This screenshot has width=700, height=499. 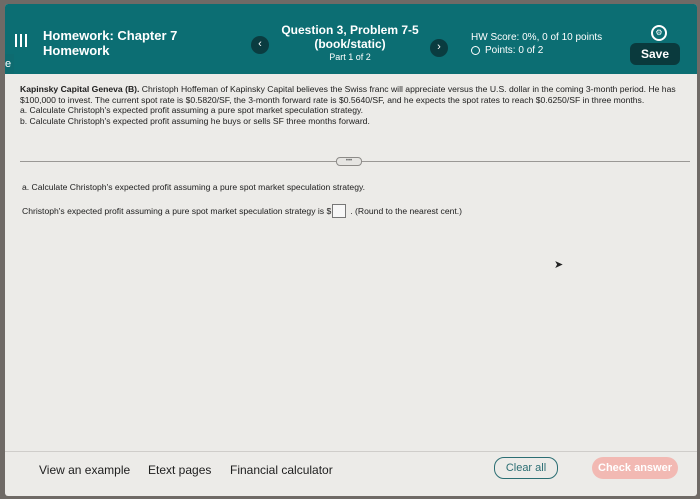 What do you see at coordinates (21, 40) in the screenshot?
I see `menu-icon` at bounding box center [21, 40].